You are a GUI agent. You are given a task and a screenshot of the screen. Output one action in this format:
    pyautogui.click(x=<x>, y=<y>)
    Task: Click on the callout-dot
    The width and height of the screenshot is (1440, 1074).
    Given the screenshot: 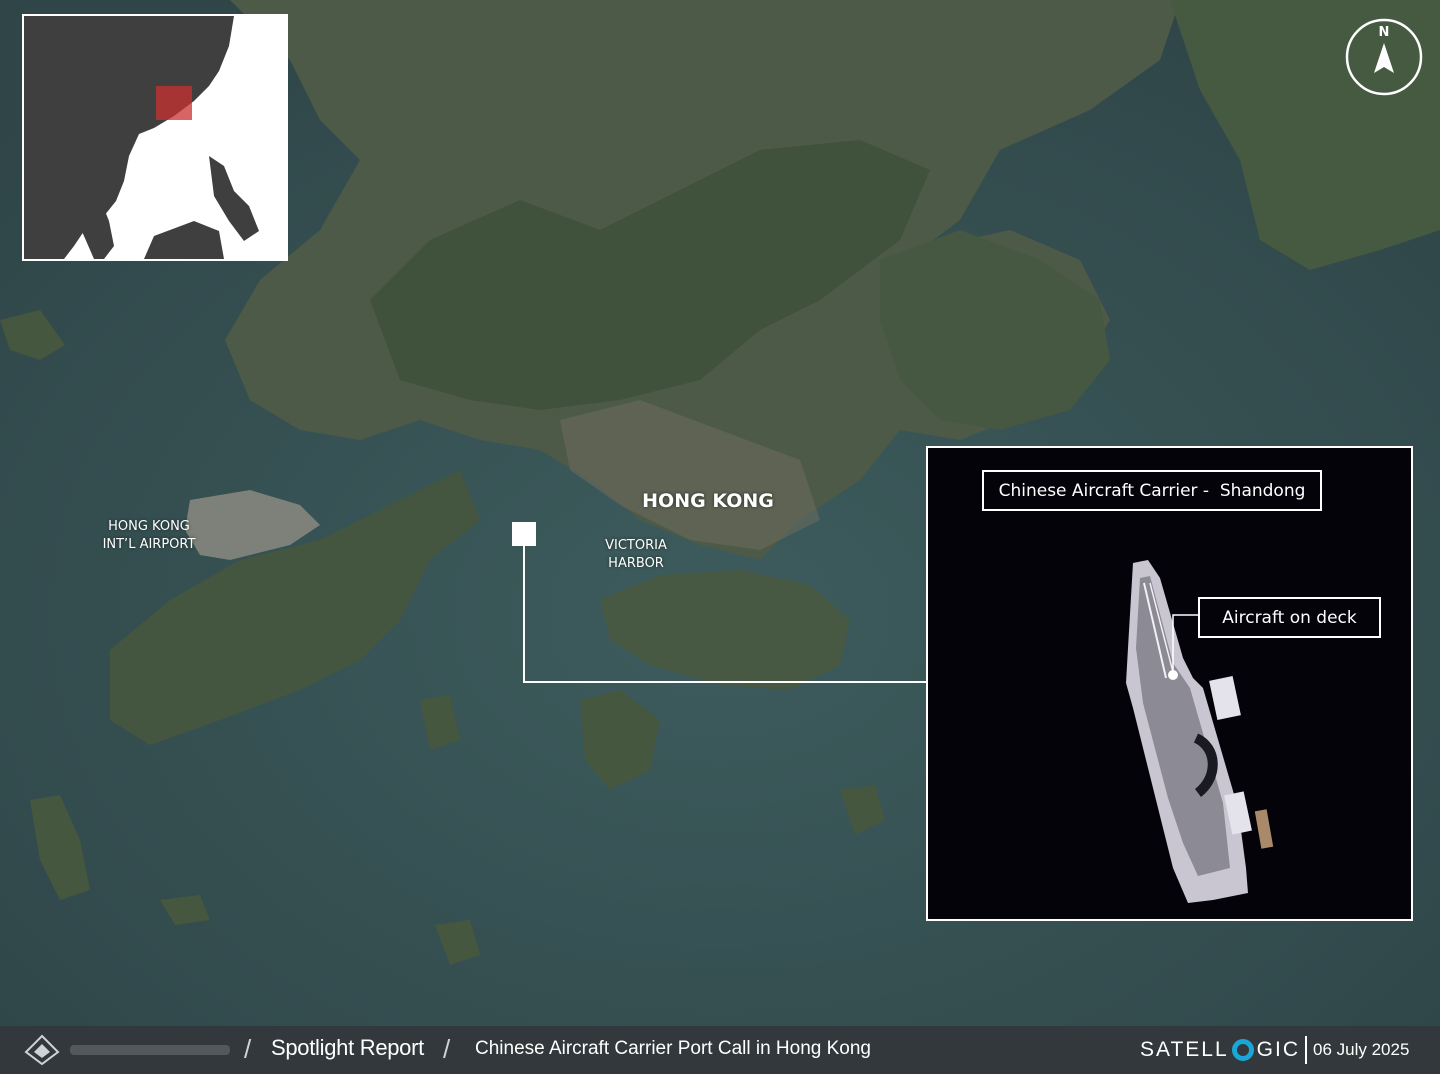 What is the action you would take?
    pyautogui.click(x=1173, y=675)
    